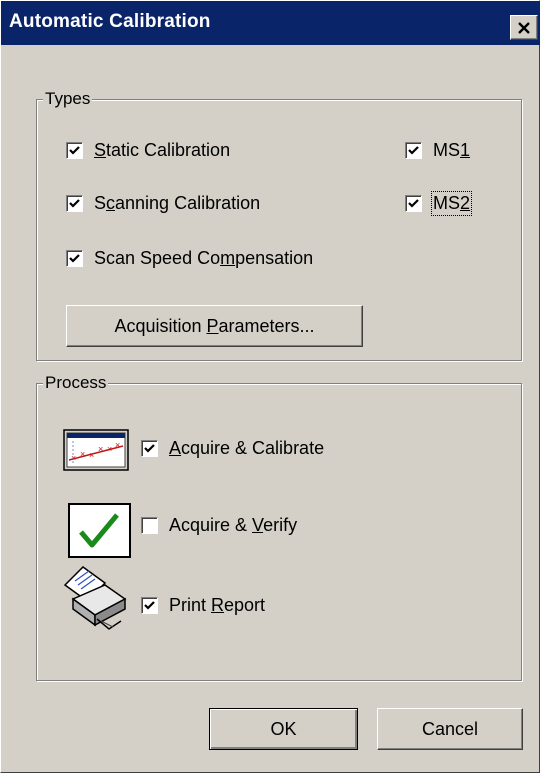 The height and width of the screenshot is (773, 540). I want to click on process-group-label: Process, so click(76, 383).